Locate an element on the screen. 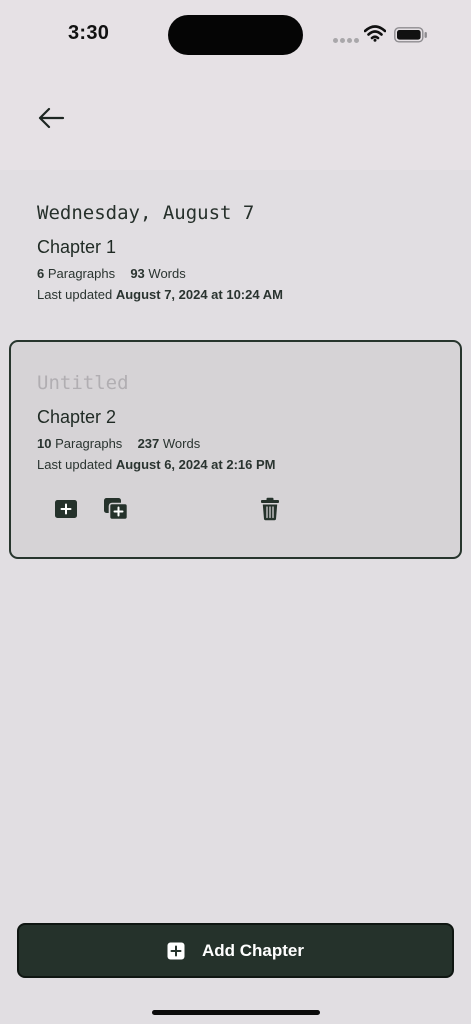 This screenshot has width=471, height=1024. last-updated: Last updated August 7, 2024 at 10:24 AM is located at coordinates (249, 294).